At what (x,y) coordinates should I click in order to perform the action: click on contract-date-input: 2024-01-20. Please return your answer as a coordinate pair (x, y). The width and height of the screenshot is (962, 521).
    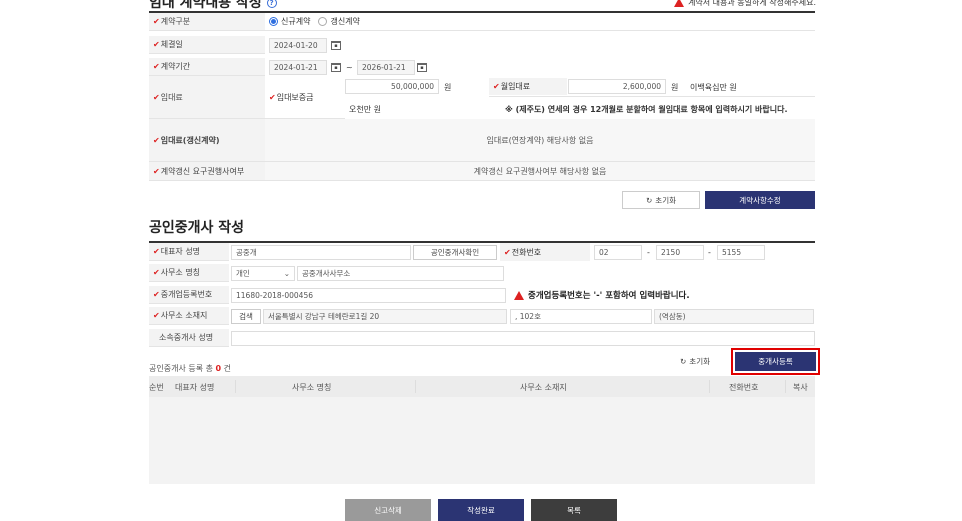
    Looking at the image, I should click on (298, 45).